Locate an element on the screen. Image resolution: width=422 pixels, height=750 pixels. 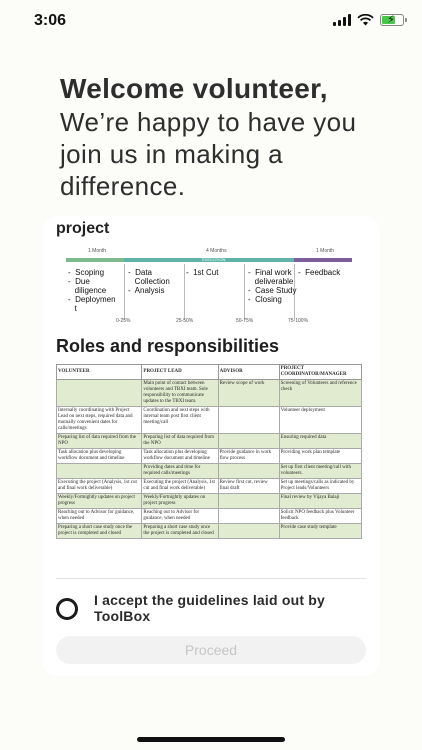
table-cell: Volunteer deployment is located at coordinates (320, 420).